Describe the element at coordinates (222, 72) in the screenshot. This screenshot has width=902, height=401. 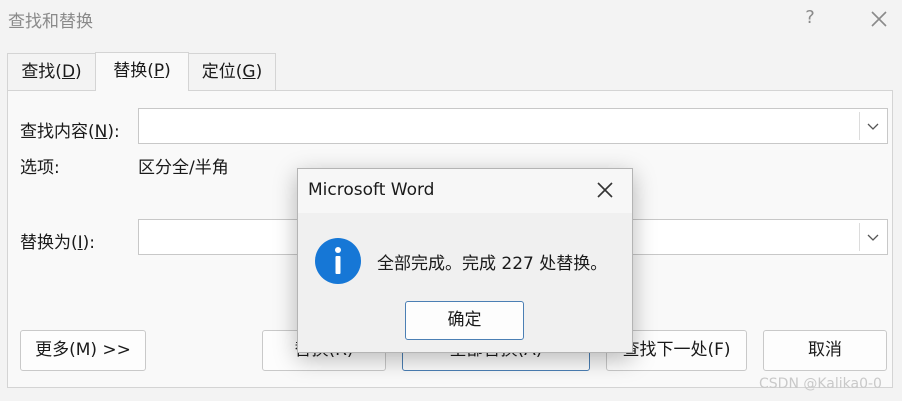
I see `tab-goto-label: 定位(` at that location.